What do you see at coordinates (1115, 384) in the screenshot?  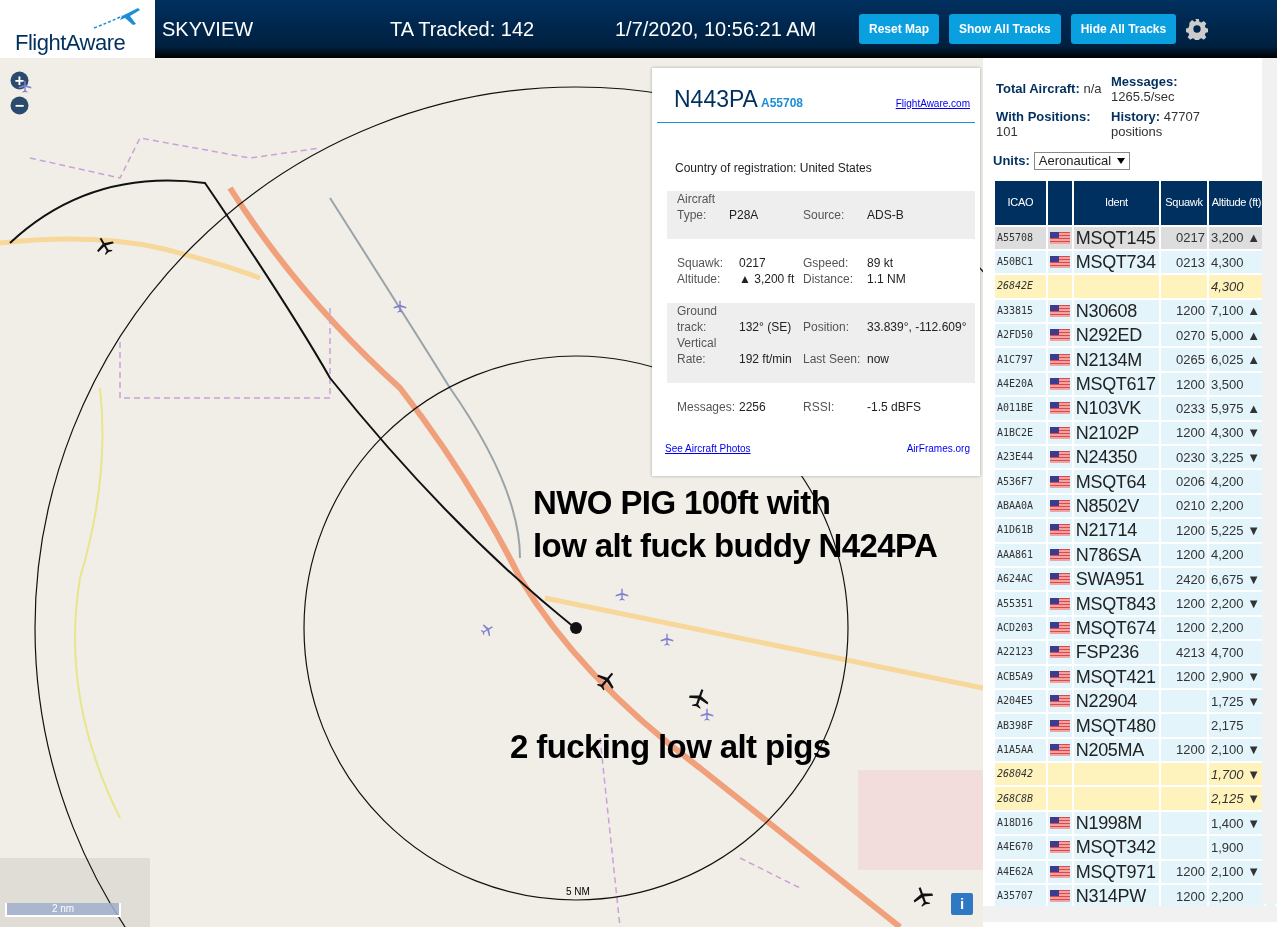 I see `ident-text: MSQT617` at bounding box center [1115, 384].